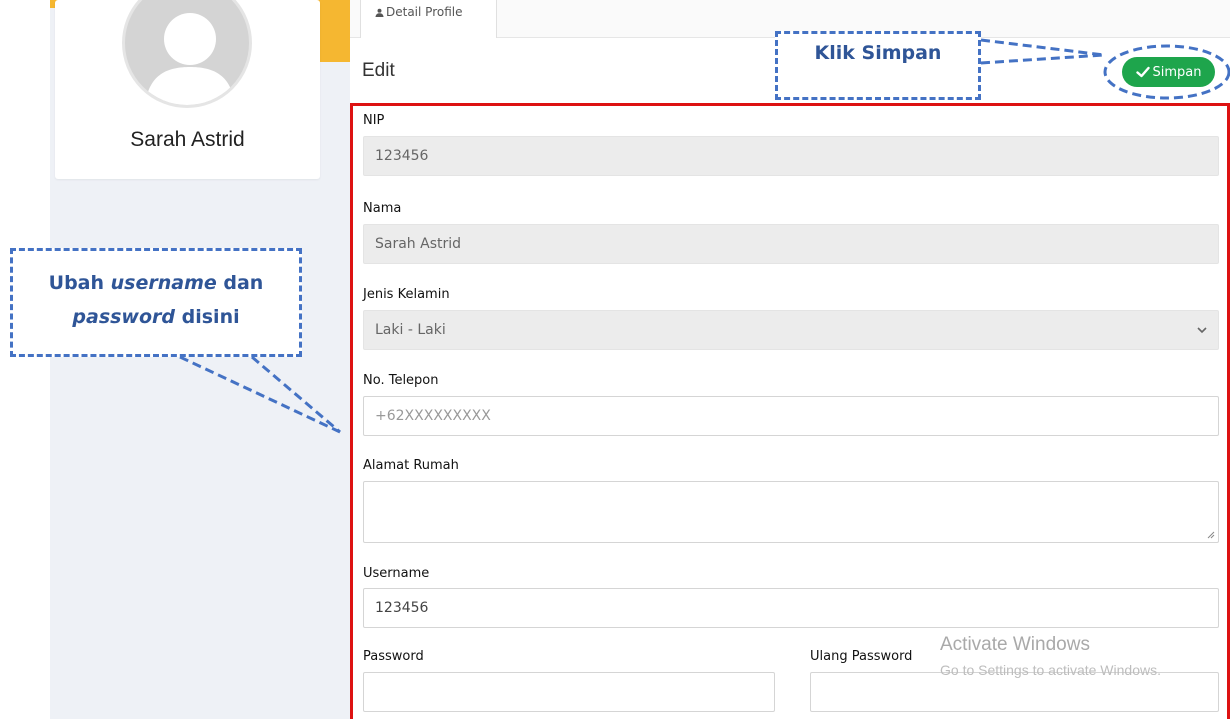  What do you see at coordinates (791, 330) in the screenshot?
I see `jenis-kelamin-select: Laki - Laki` at bounding box center [791, 330].